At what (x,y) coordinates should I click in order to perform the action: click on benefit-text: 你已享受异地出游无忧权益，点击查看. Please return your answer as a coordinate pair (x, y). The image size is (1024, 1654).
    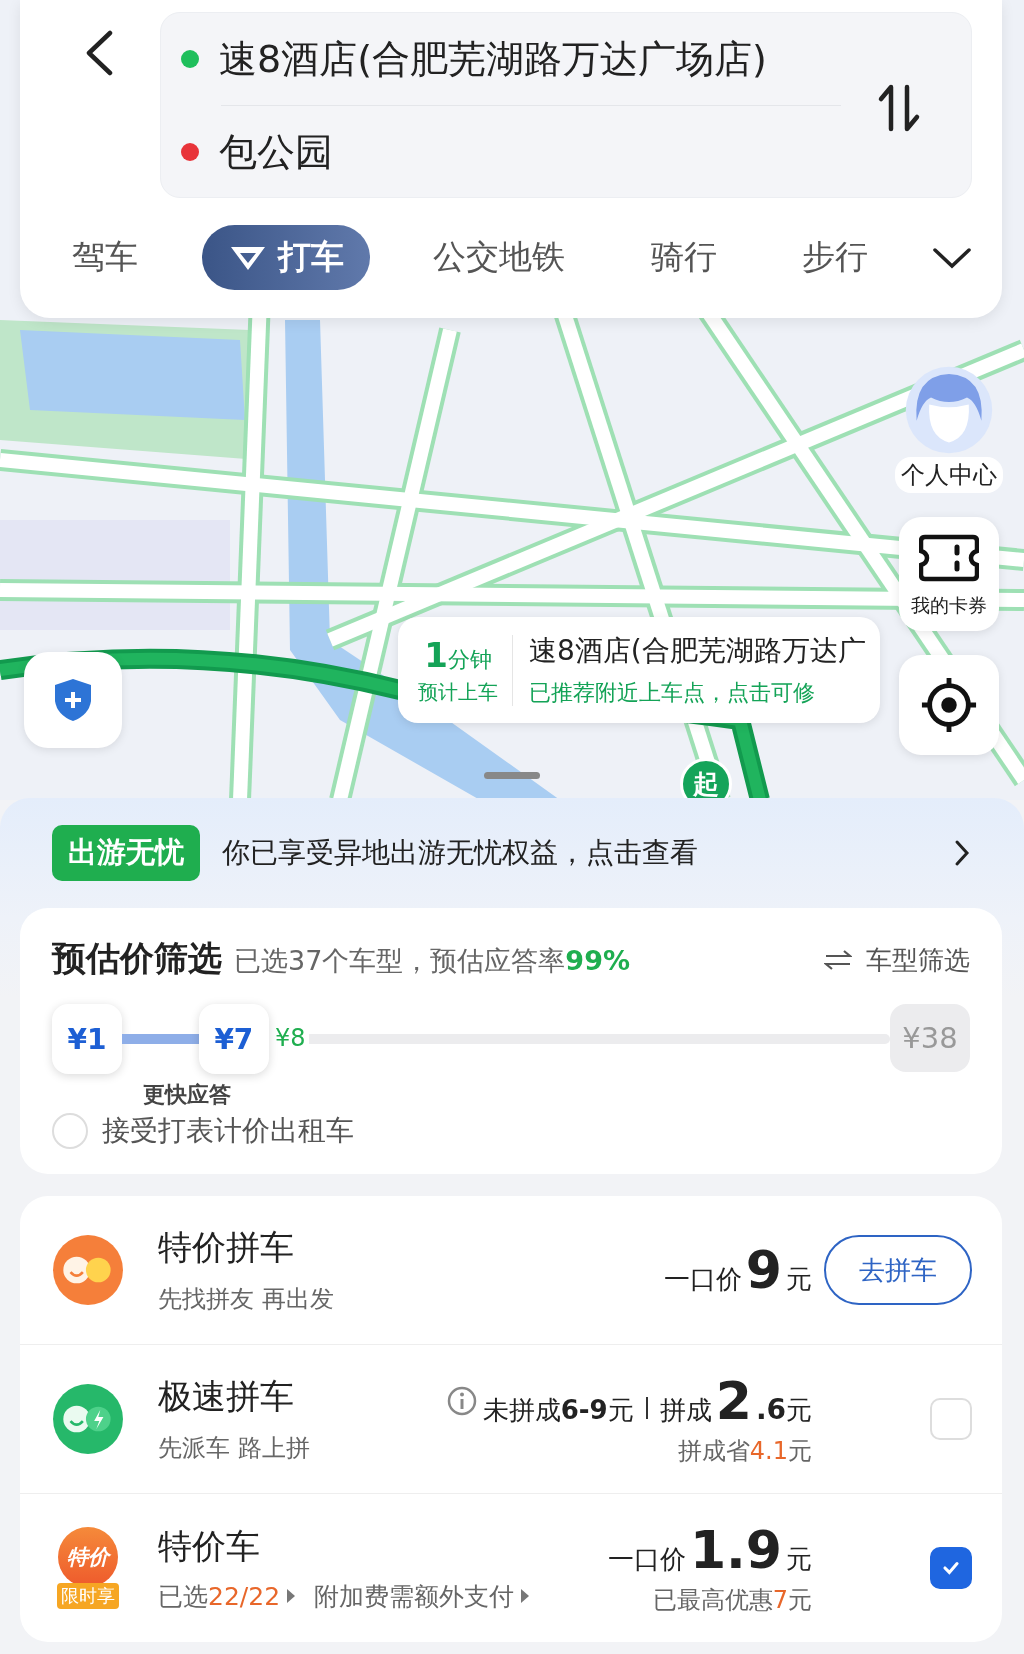
    Looking at the image, I should click on (588, 853).